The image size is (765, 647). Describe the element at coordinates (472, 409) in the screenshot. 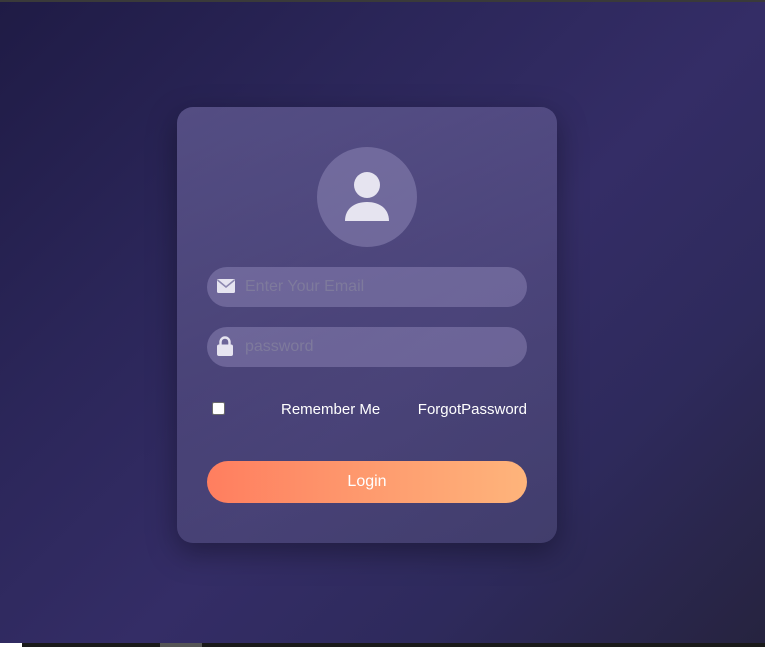

I see `forgot-password-link: ForgotPassword` at that location.